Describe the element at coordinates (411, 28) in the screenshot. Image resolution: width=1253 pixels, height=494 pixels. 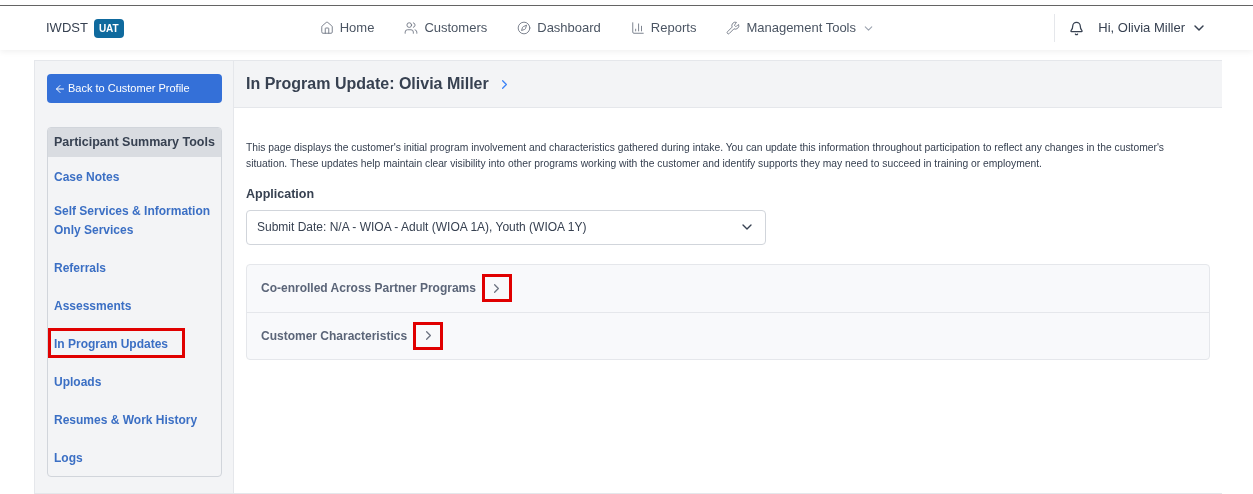
I see `users-icon` at that location.